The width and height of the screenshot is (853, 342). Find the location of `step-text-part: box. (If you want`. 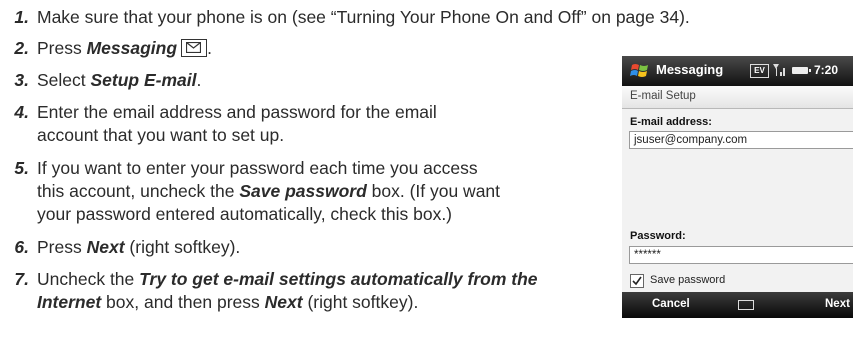

step-text-part: box. (If you want is located at coordinates (433, 191).